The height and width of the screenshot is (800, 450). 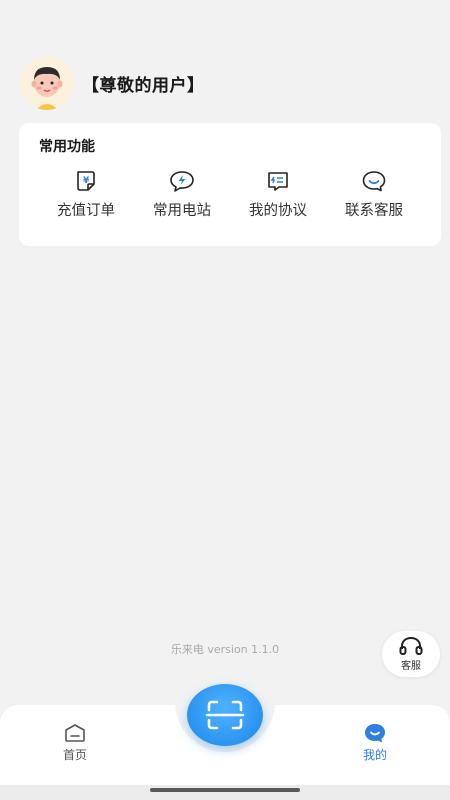 I want to click on common-functions-card: 常用功能 ¥ 充值订单 常用电站 我的协议 联系客服, so click(x=230, y=184).